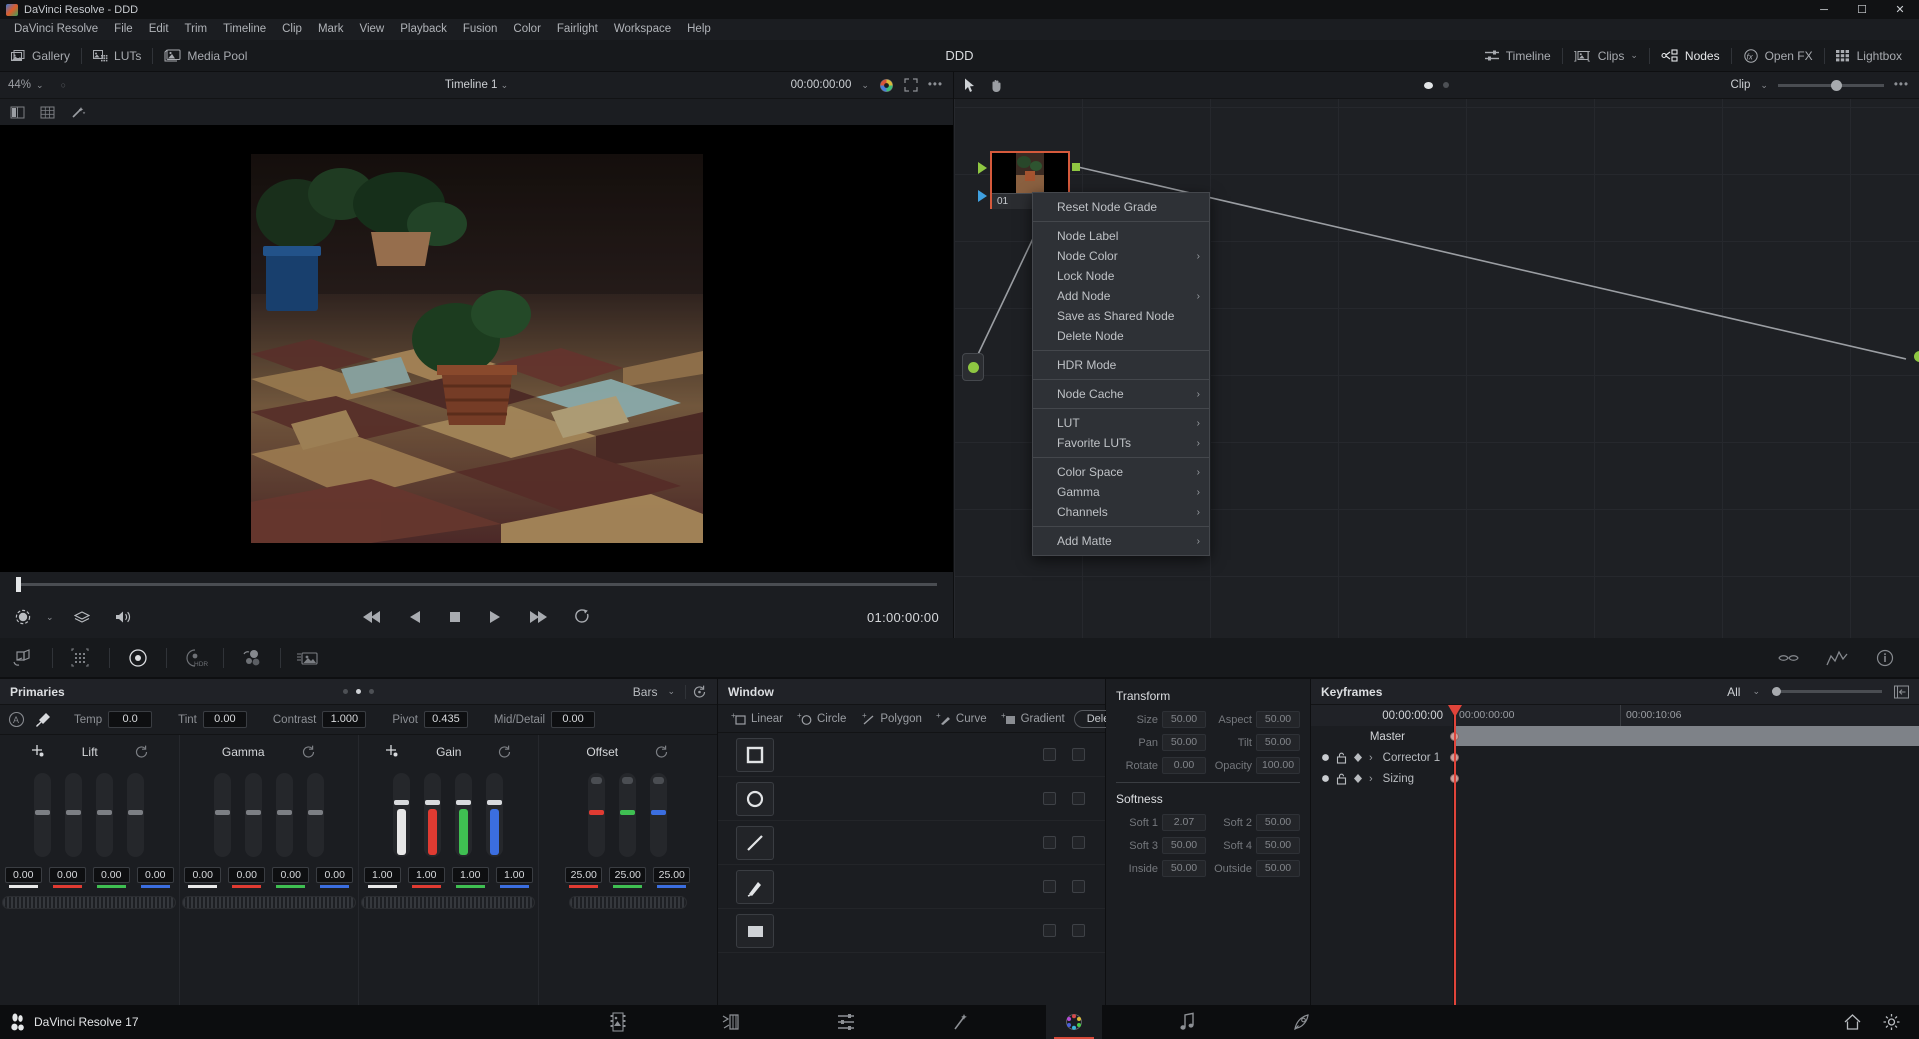  I want to click on diamond-icon, so click(1358, 757).